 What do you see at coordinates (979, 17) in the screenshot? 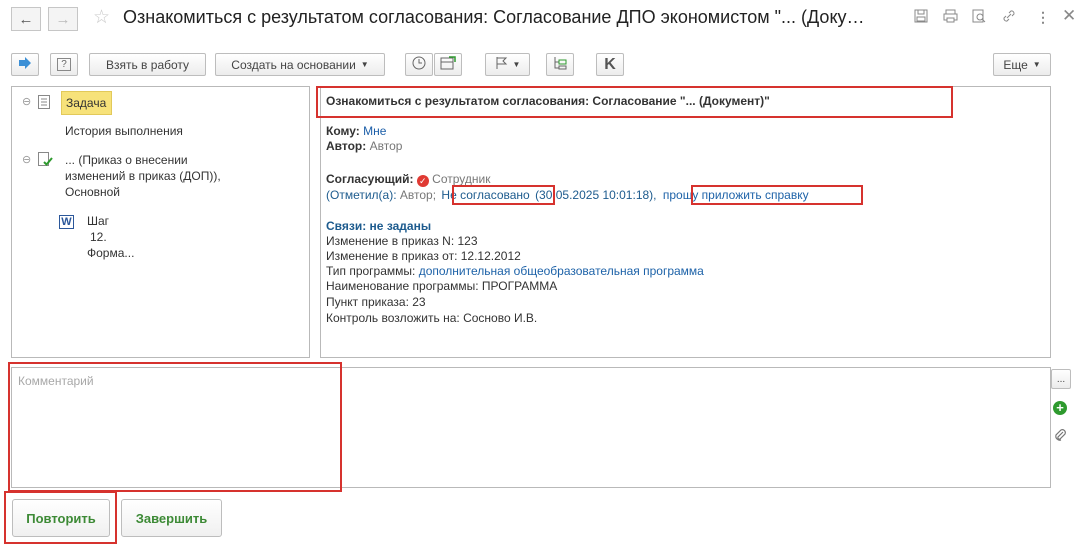
I see `preview-icon` at bounding box center [979, 17].